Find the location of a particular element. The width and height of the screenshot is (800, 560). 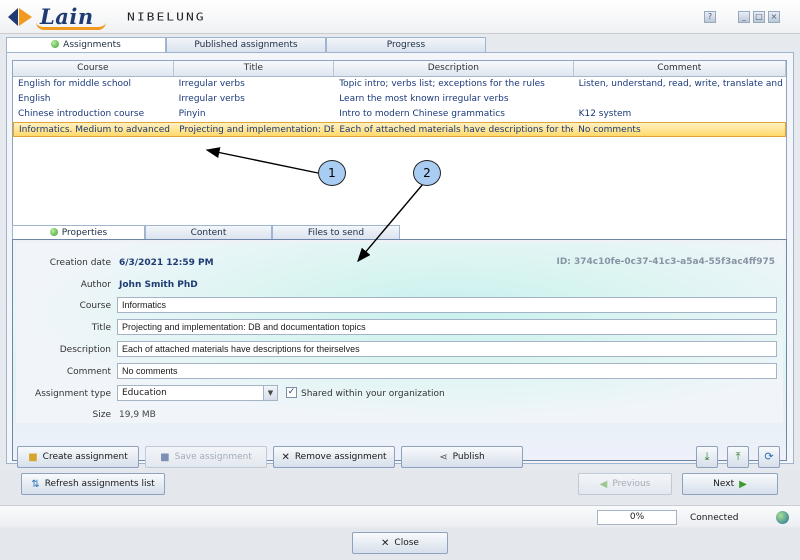

refresh-assignments-button: ⇅ Refresh assignments list is located at coordinates (93, 484).